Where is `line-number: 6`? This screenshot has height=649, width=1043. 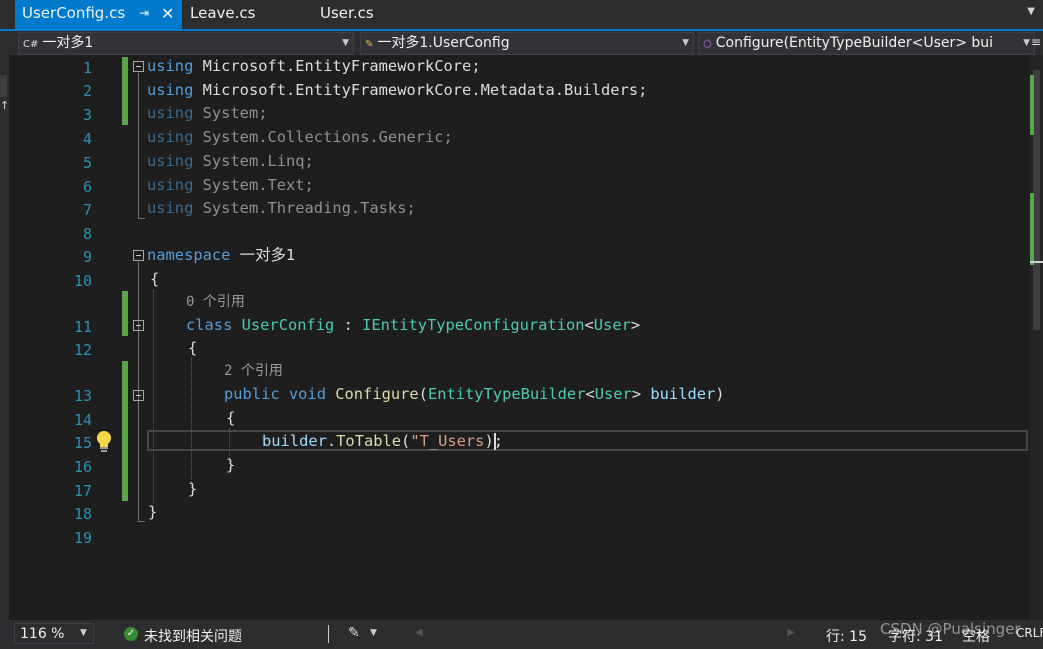
line-number: 6 is located at coordinates (87, 187).